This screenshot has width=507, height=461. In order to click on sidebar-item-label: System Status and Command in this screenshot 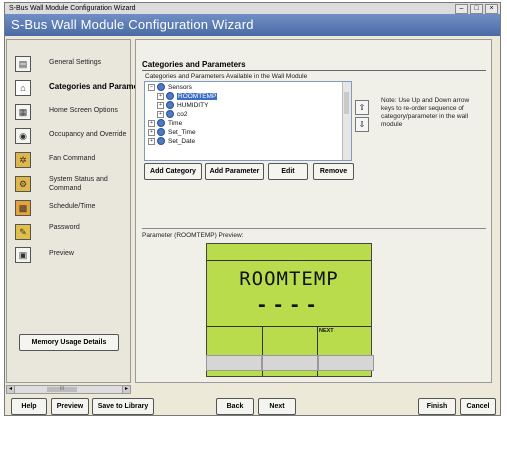, I will do `click(78, 184)`.